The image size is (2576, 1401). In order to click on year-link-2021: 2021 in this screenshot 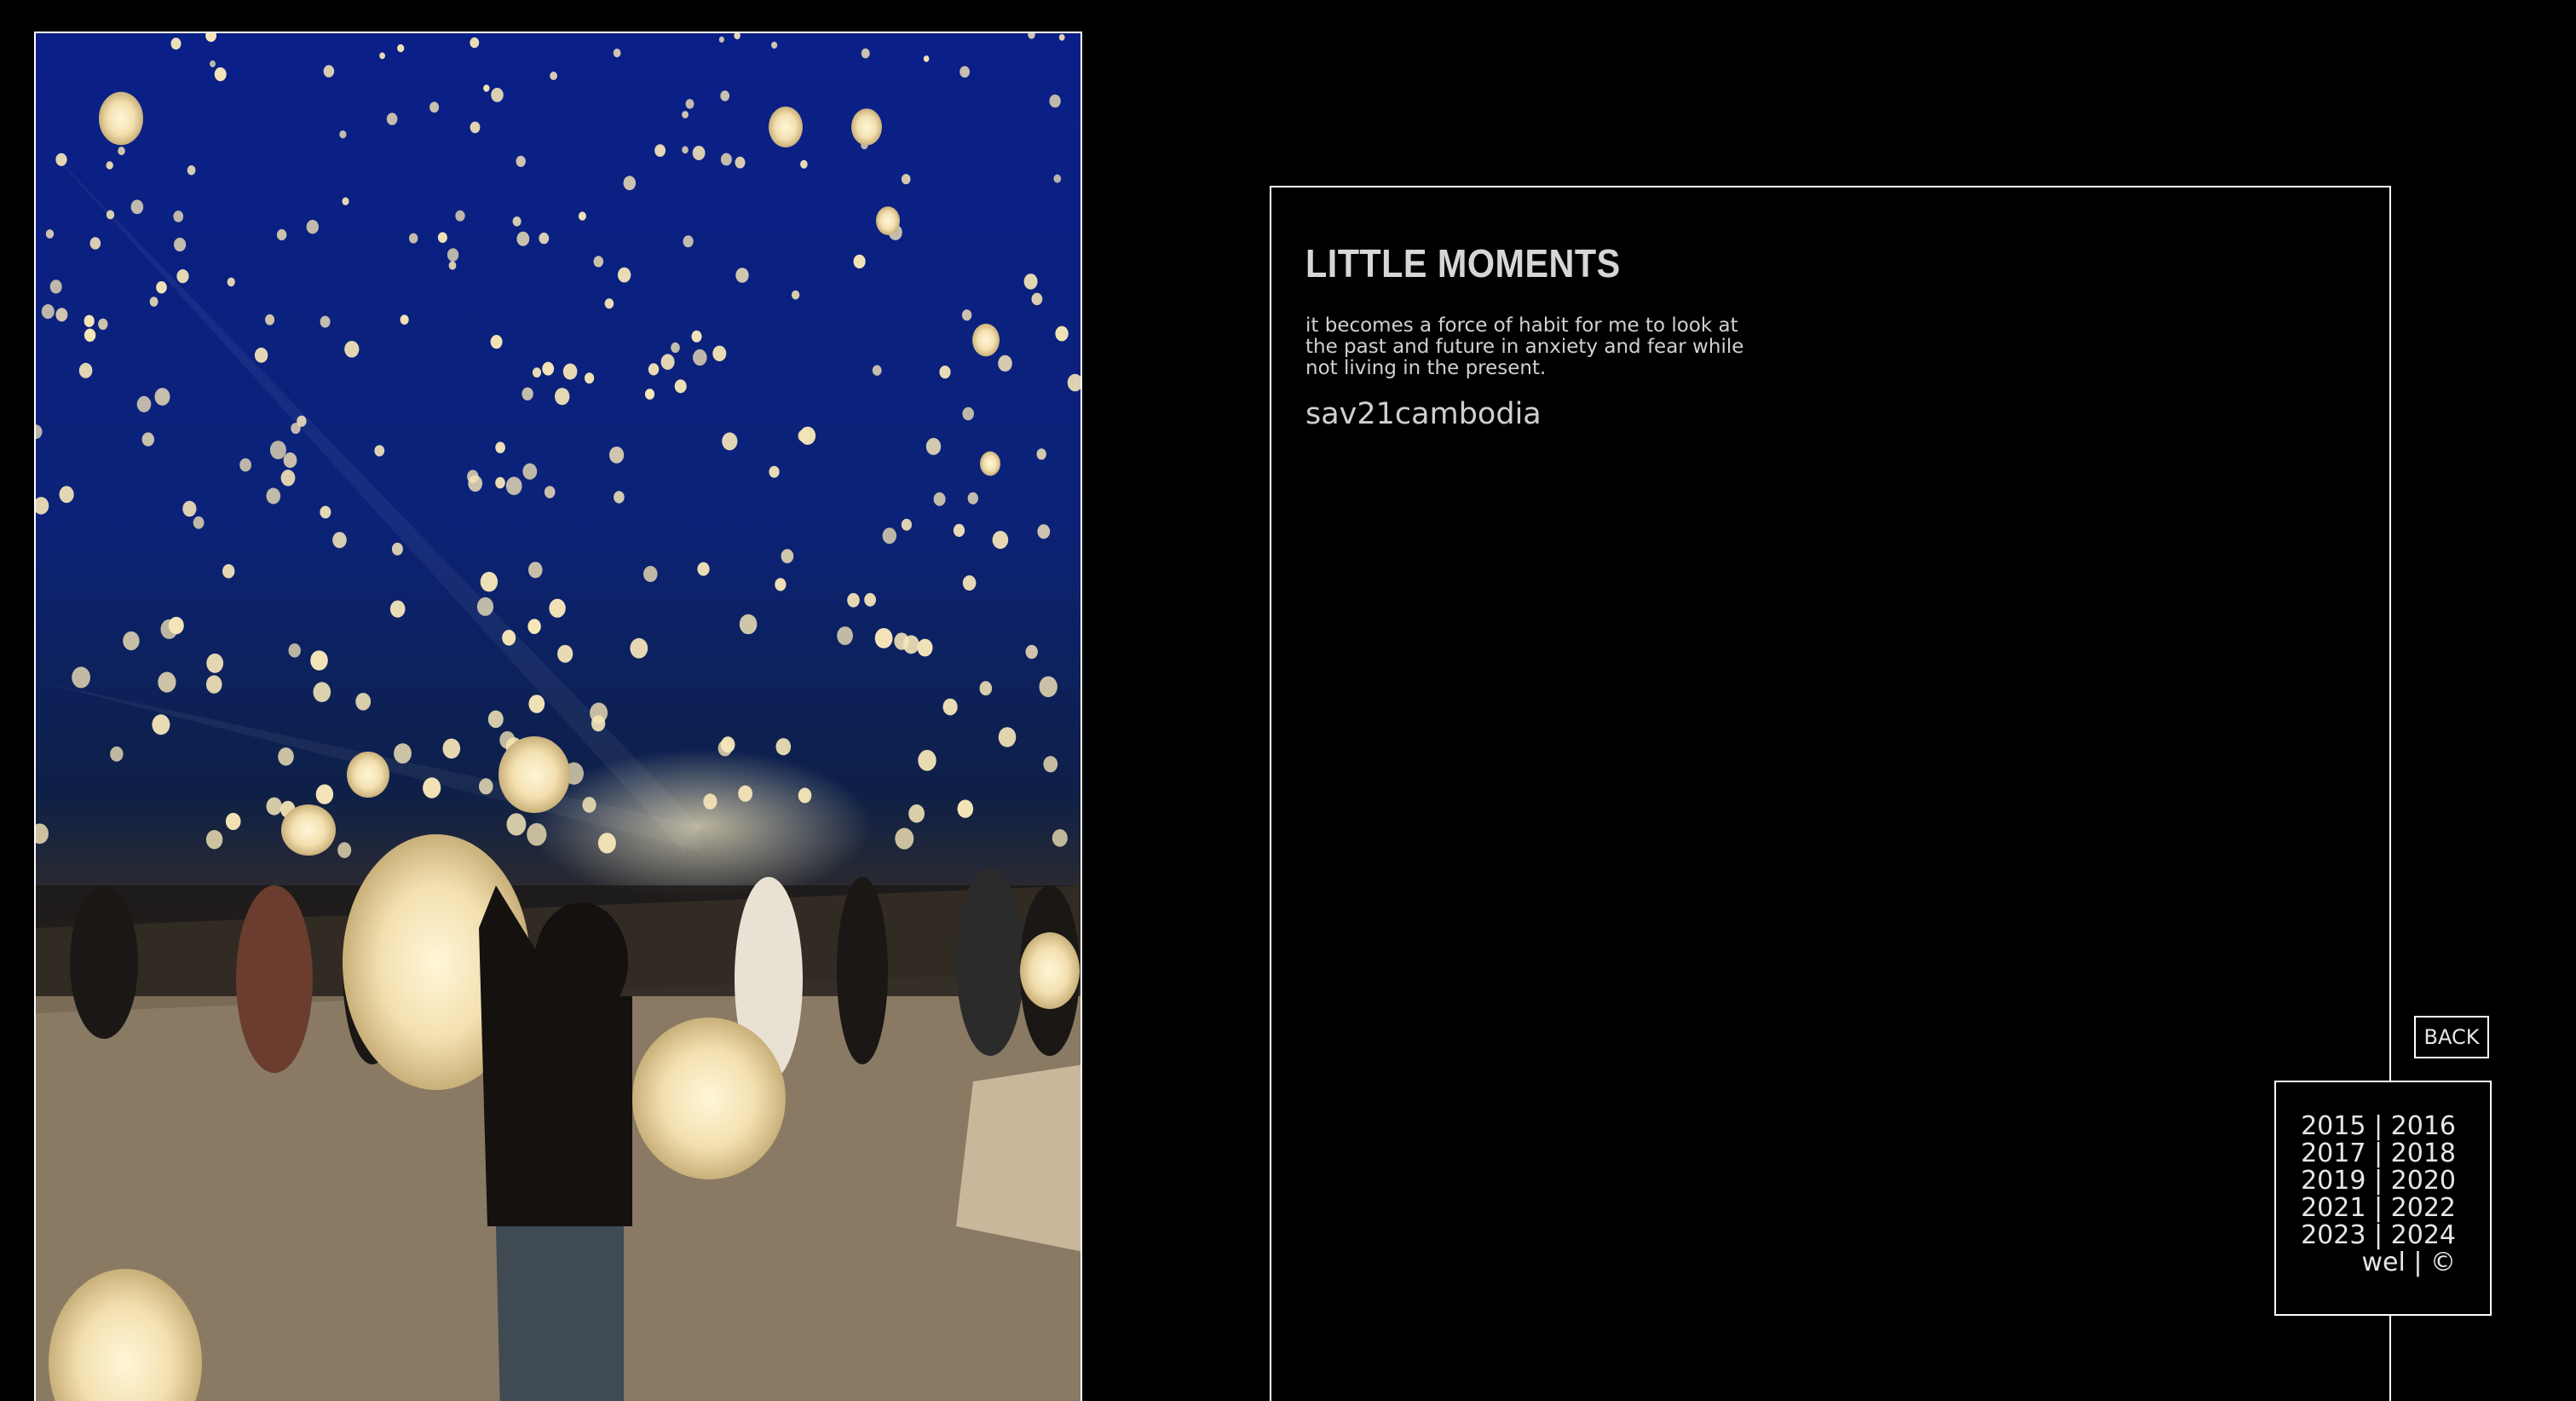, I will do `click(2333, 1208)`.